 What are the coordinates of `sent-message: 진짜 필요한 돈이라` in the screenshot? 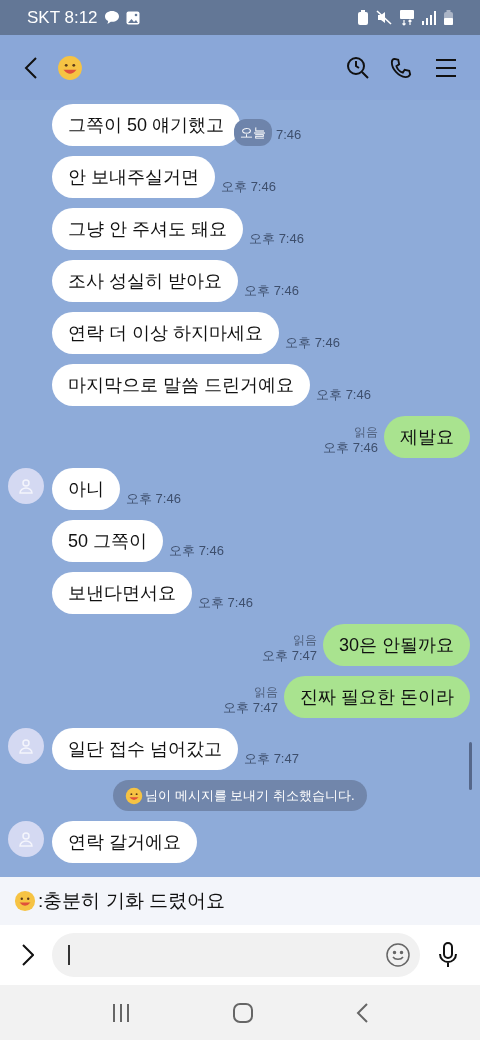 It's located at (377, 697).